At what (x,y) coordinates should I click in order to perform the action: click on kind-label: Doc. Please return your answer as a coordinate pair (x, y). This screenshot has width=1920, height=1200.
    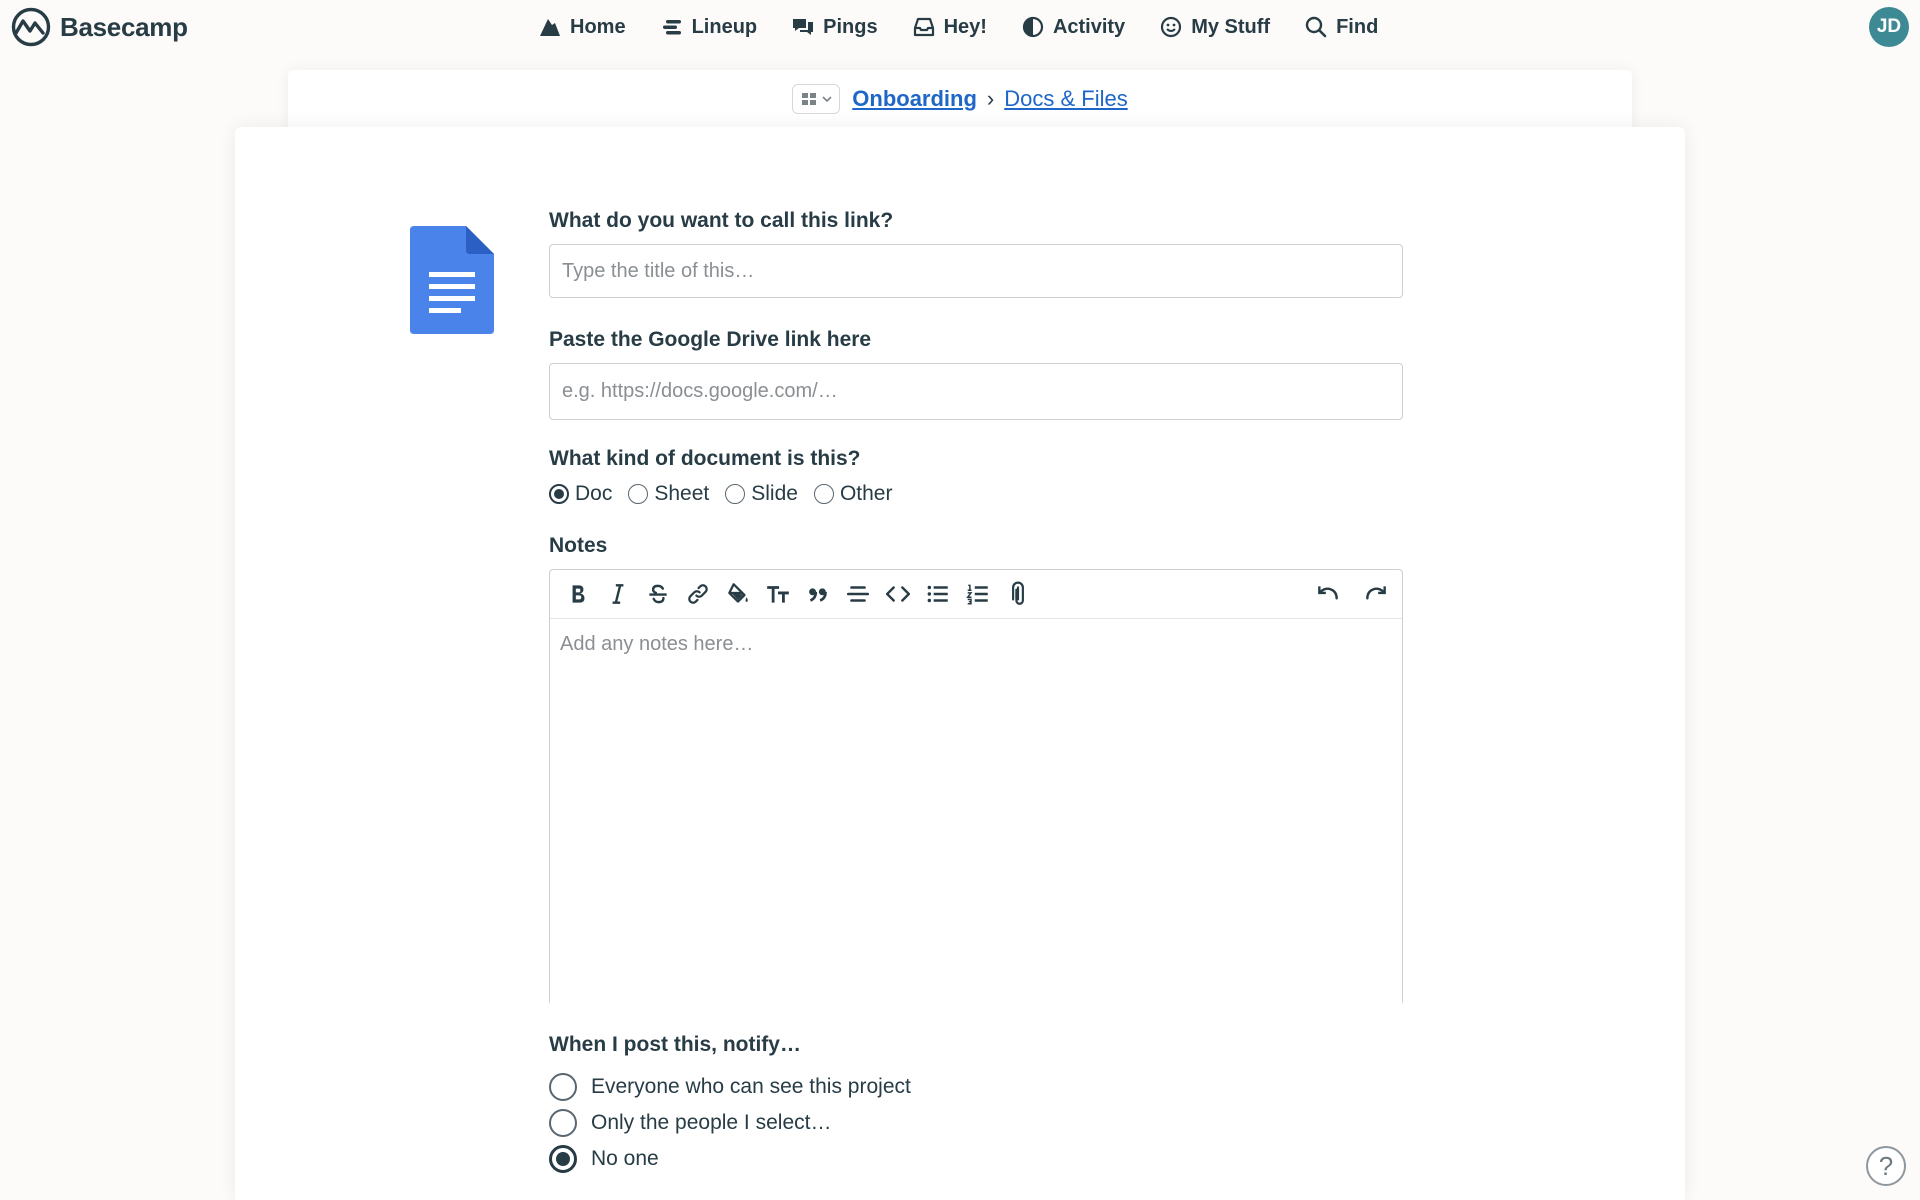
    Looking at the image, I should click on (594, 493).